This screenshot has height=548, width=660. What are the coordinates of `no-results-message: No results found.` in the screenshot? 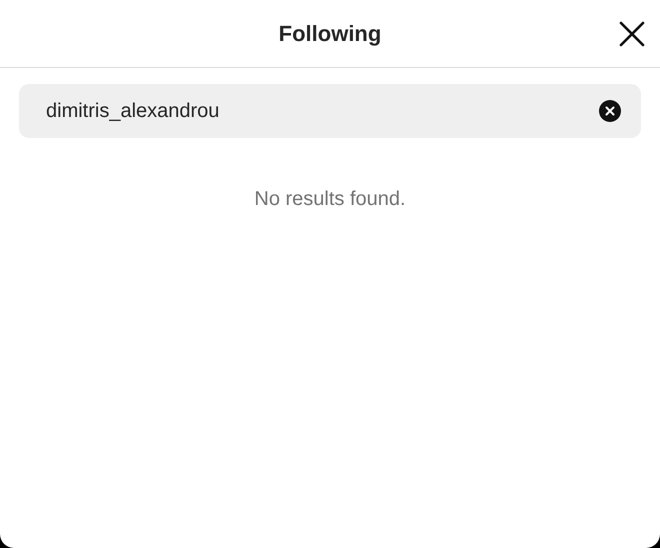 It's located at (330, 199).